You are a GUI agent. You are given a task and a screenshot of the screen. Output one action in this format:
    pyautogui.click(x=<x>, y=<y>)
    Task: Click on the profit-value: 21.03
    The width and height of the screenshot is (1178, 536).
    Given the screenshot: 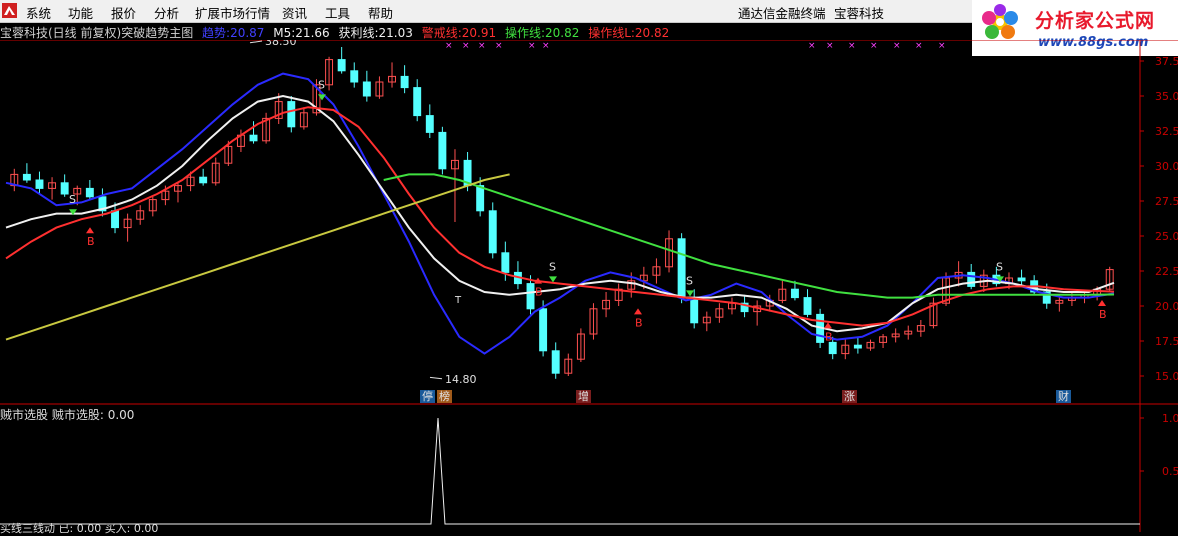 What is the action you would take?
    pyautogui.click(x=395, y=33)
    